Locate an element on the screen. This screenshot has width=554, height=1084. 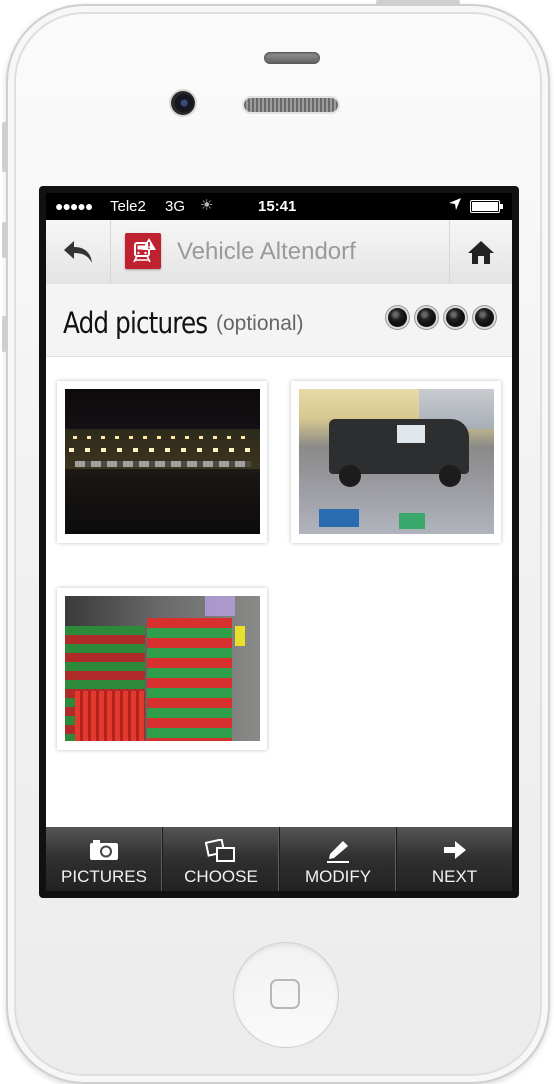
status-bar: ●●●●● Tele2 3G ☀ 15:41 is located at coordinates (279, 206).